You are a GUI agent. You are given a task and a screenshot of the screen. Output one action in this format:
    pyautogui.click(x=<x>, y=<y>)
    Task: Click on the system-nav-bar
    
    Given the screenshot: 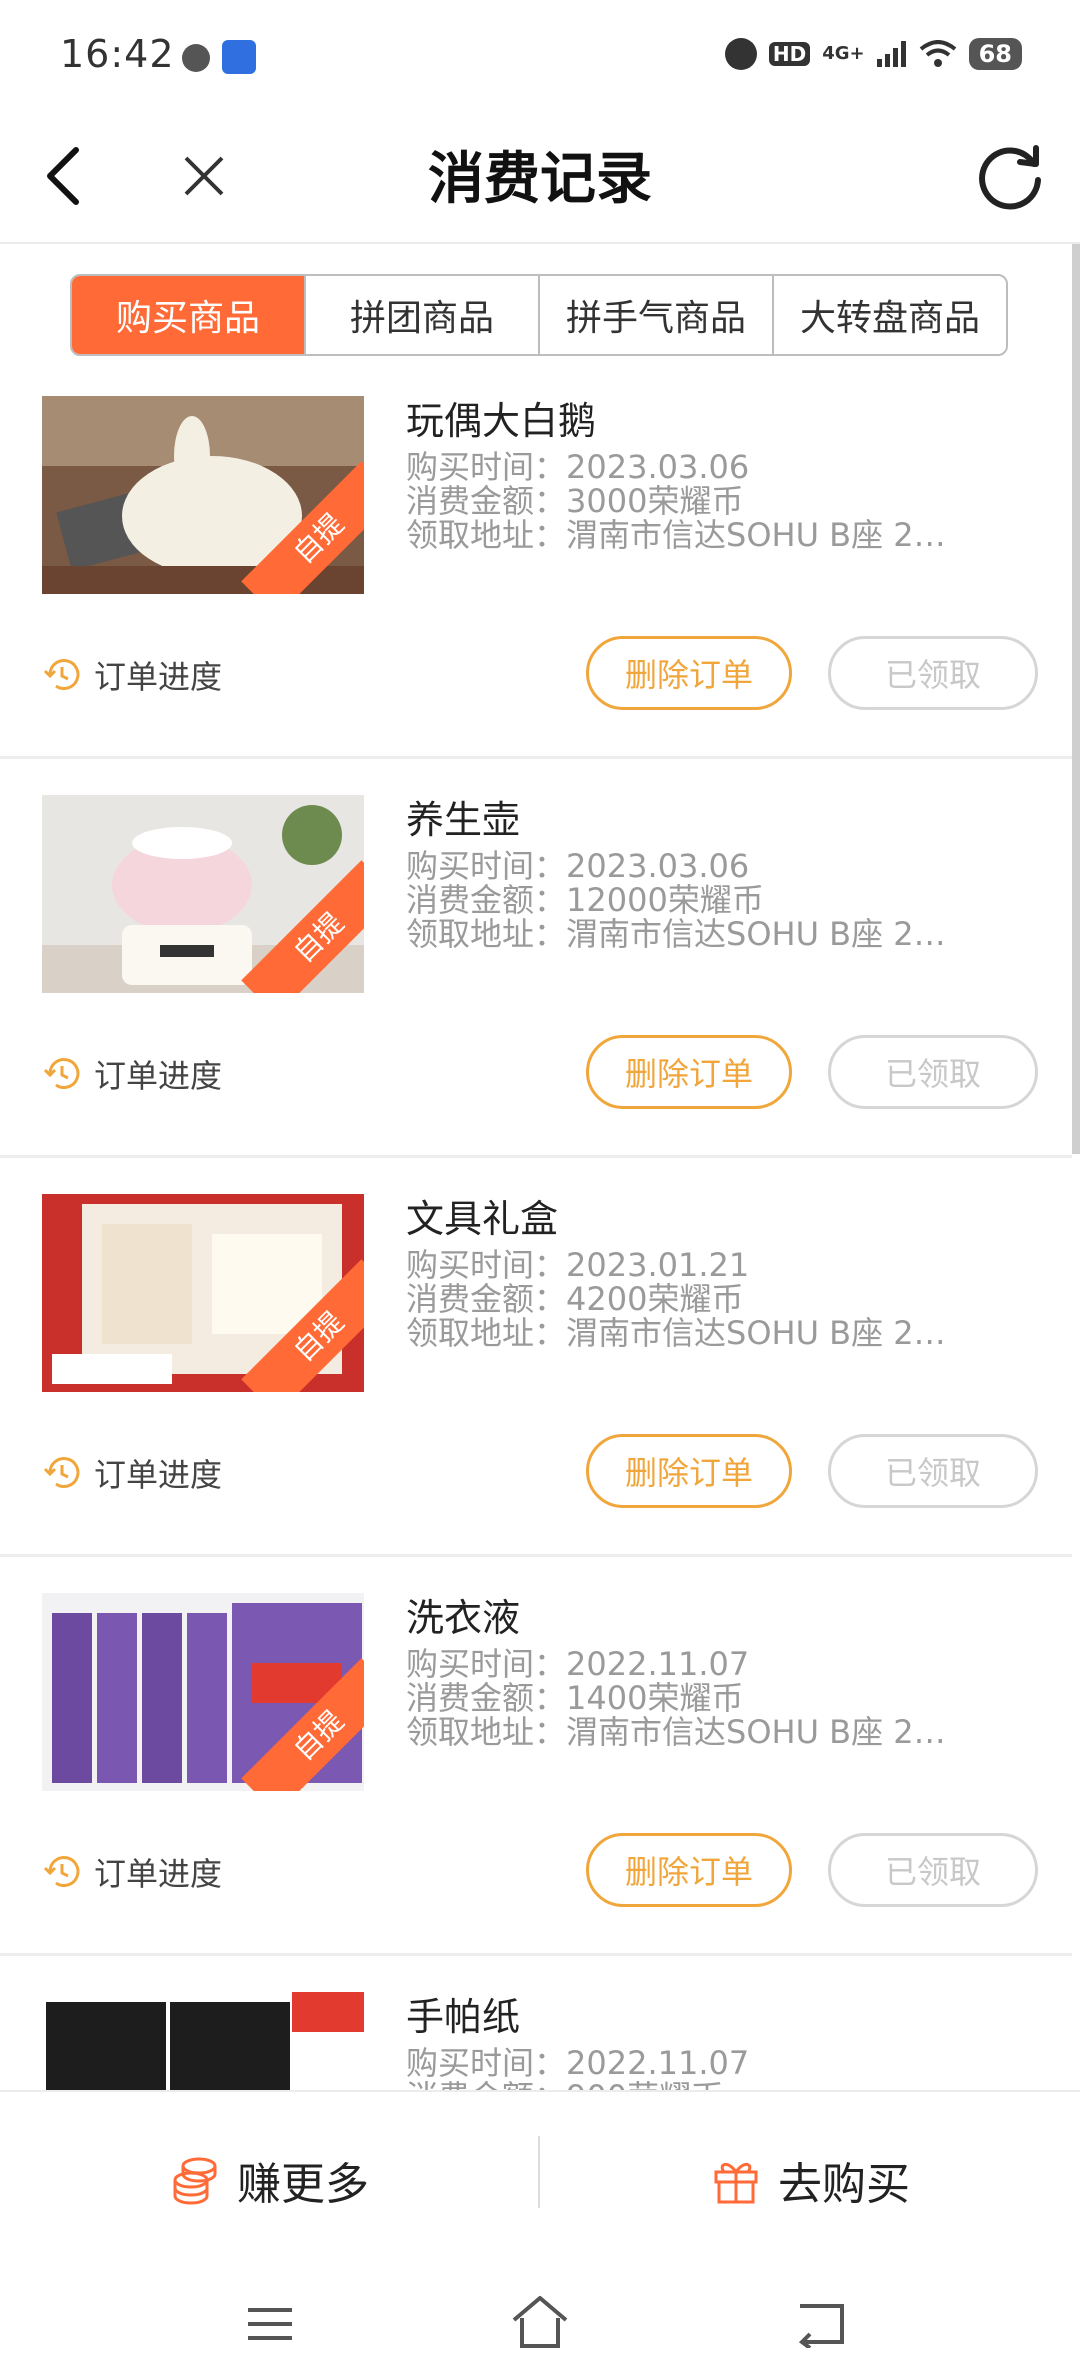 What is the action you would take?
    pyautogui.click(x=540, y=2321)
    